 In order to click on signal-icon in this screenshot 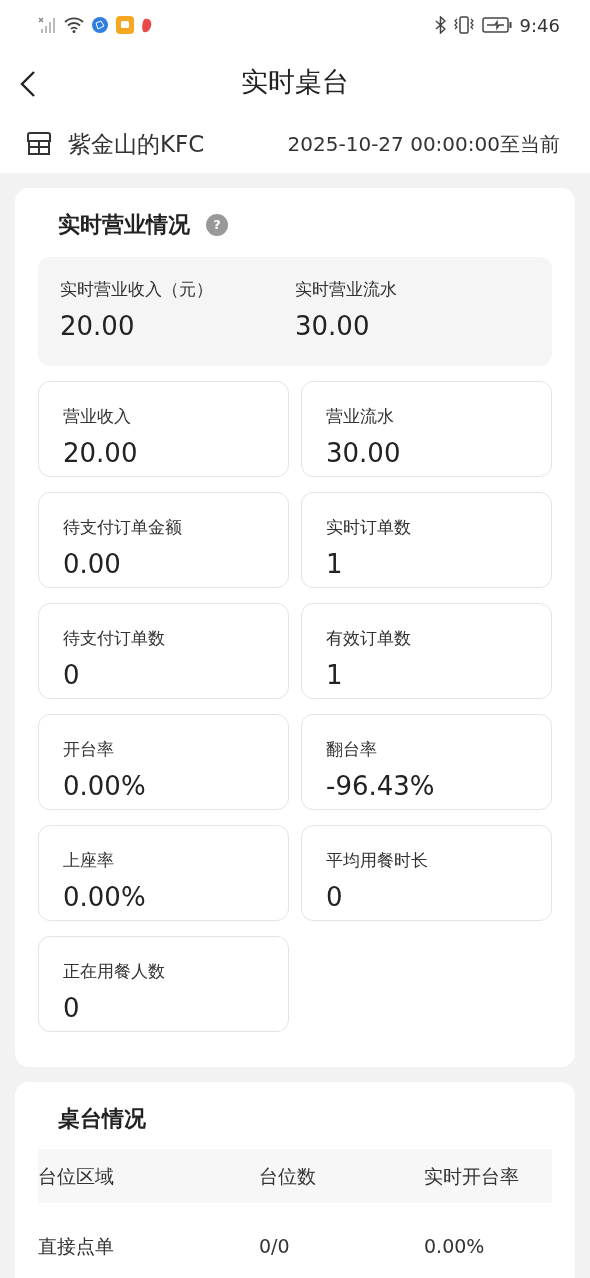, I will do `click(47, 25)`.